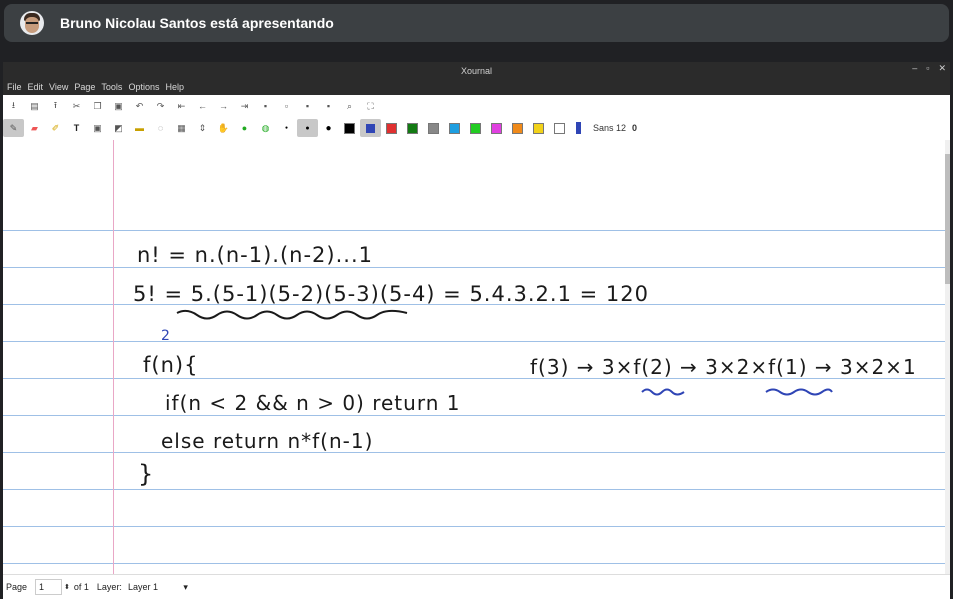  What do you see at coordinates (223, 128) in the screenshot?
I see `hand-icon: ✋` at bounding box center [223, 128].